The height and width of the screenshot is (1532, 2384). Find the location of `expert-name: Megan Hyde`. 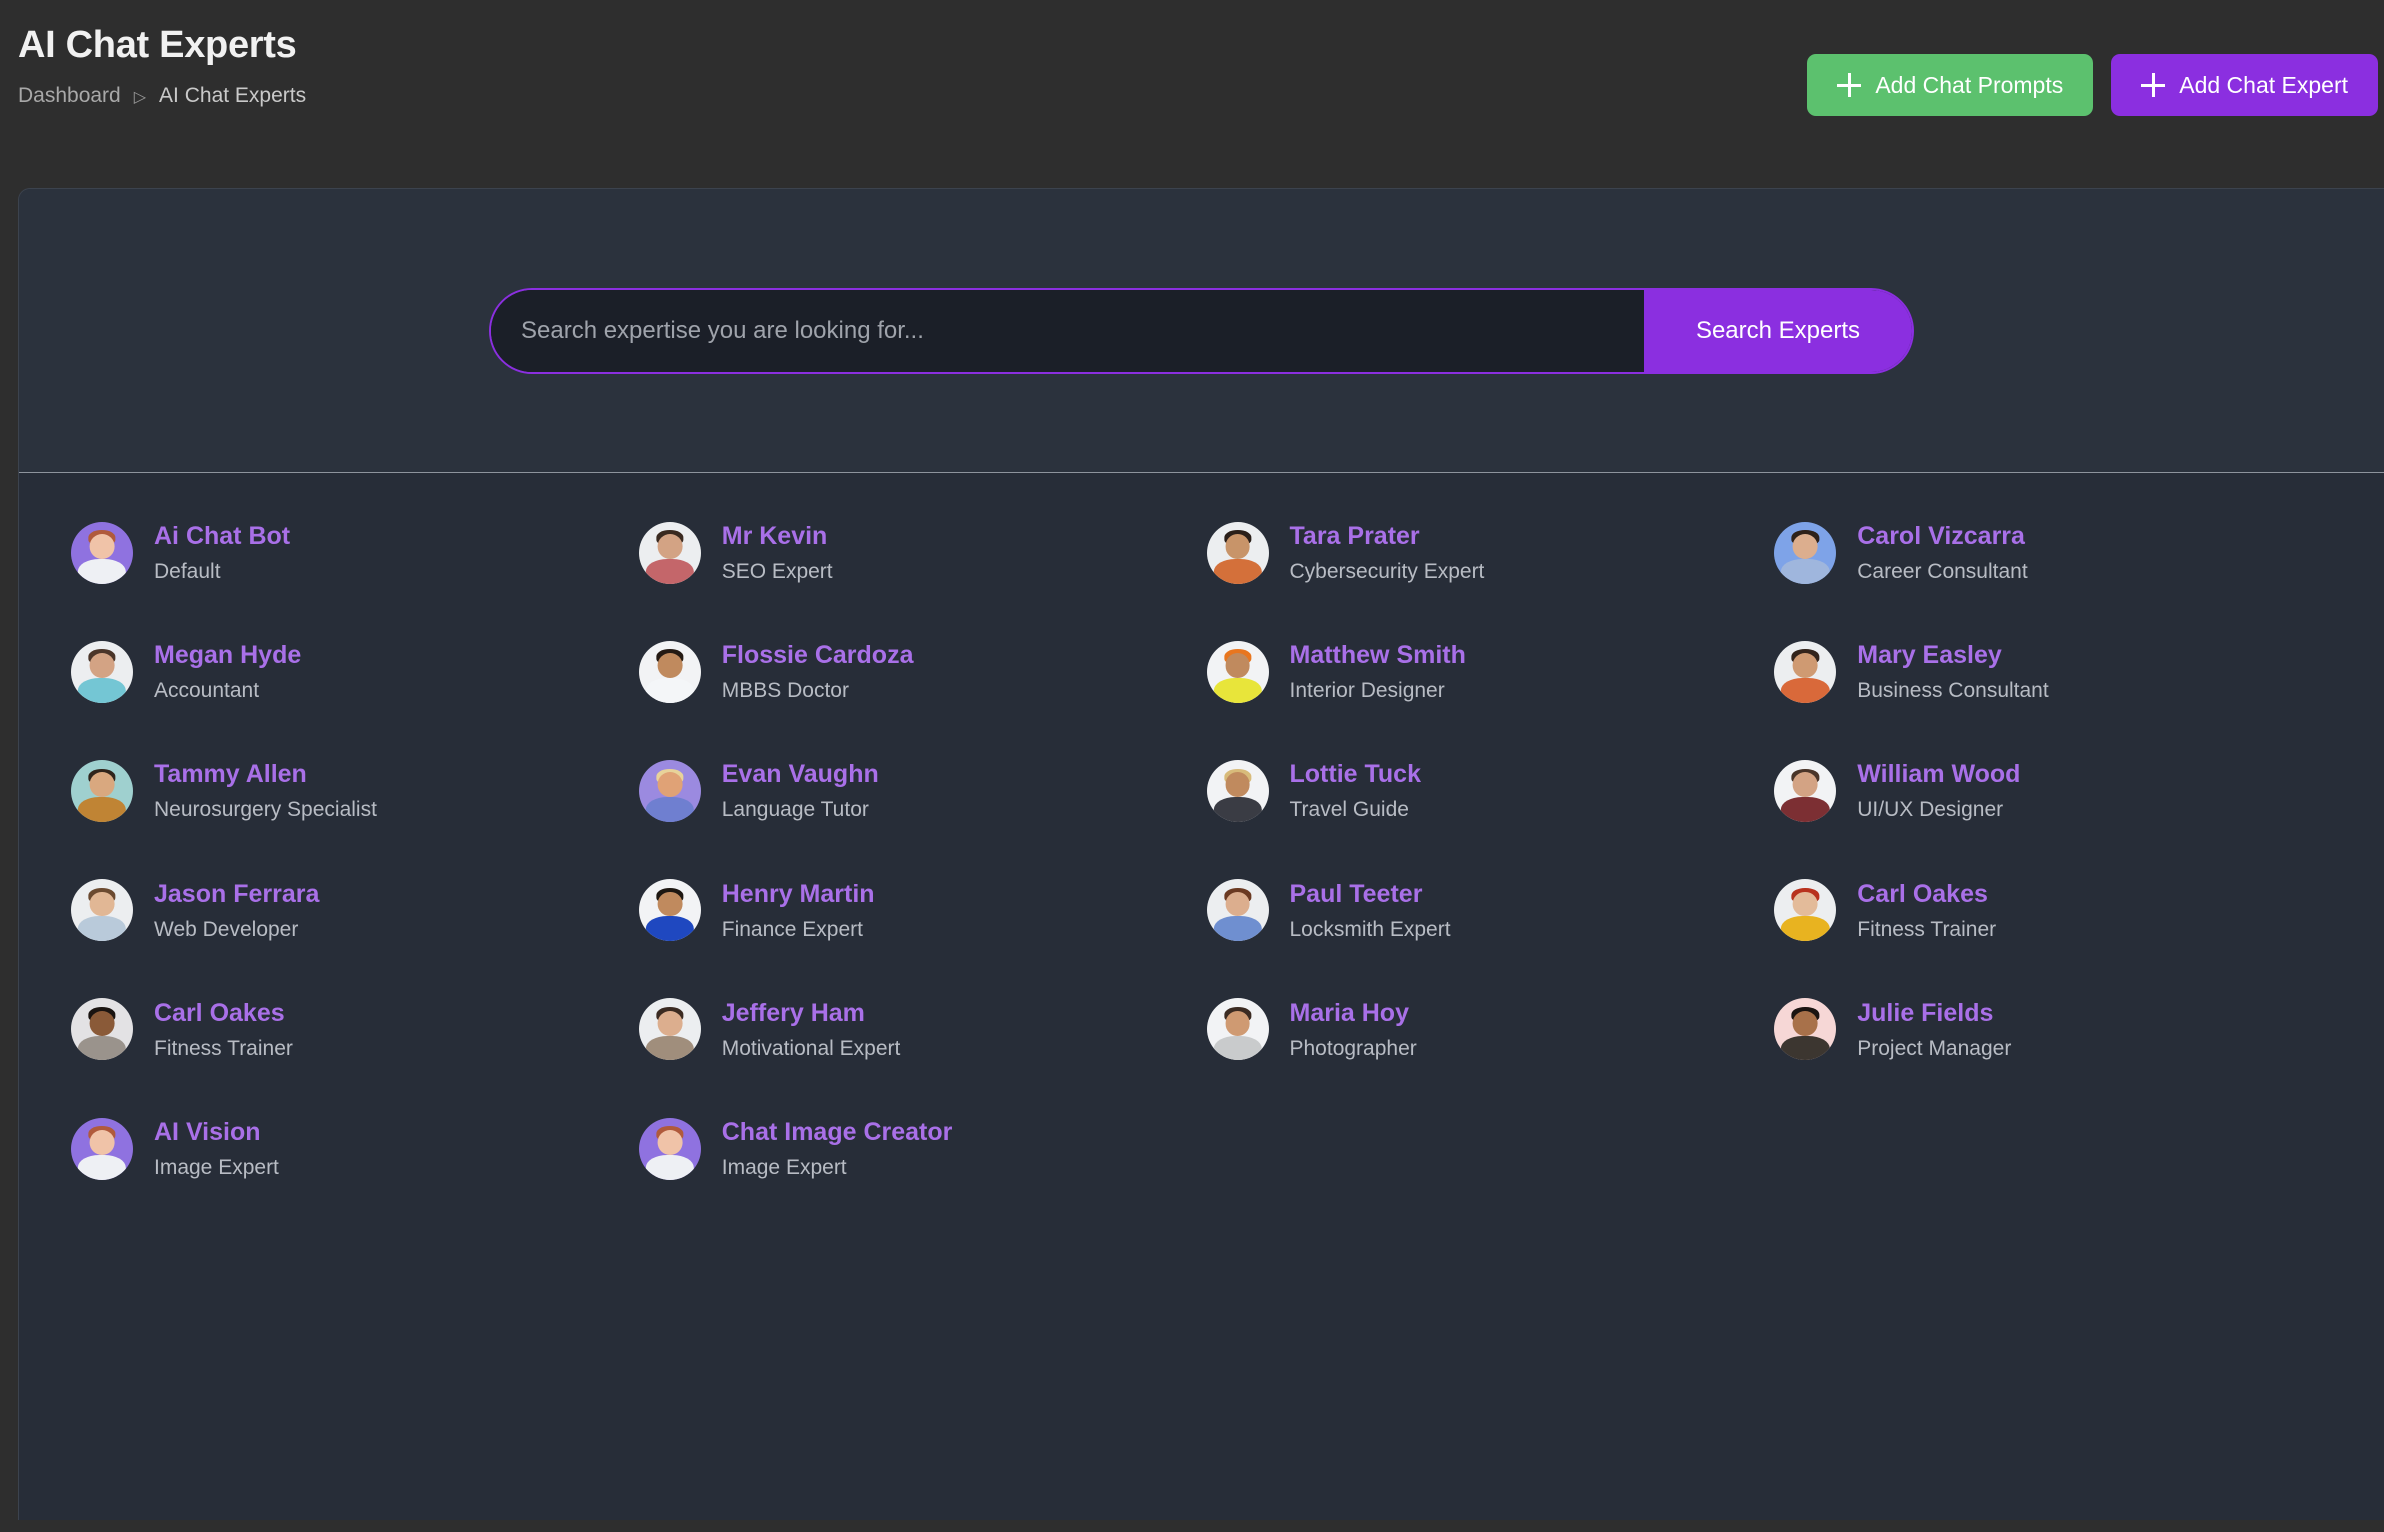

expert-name: Megan Hyde is located at coordinates (227, 655).